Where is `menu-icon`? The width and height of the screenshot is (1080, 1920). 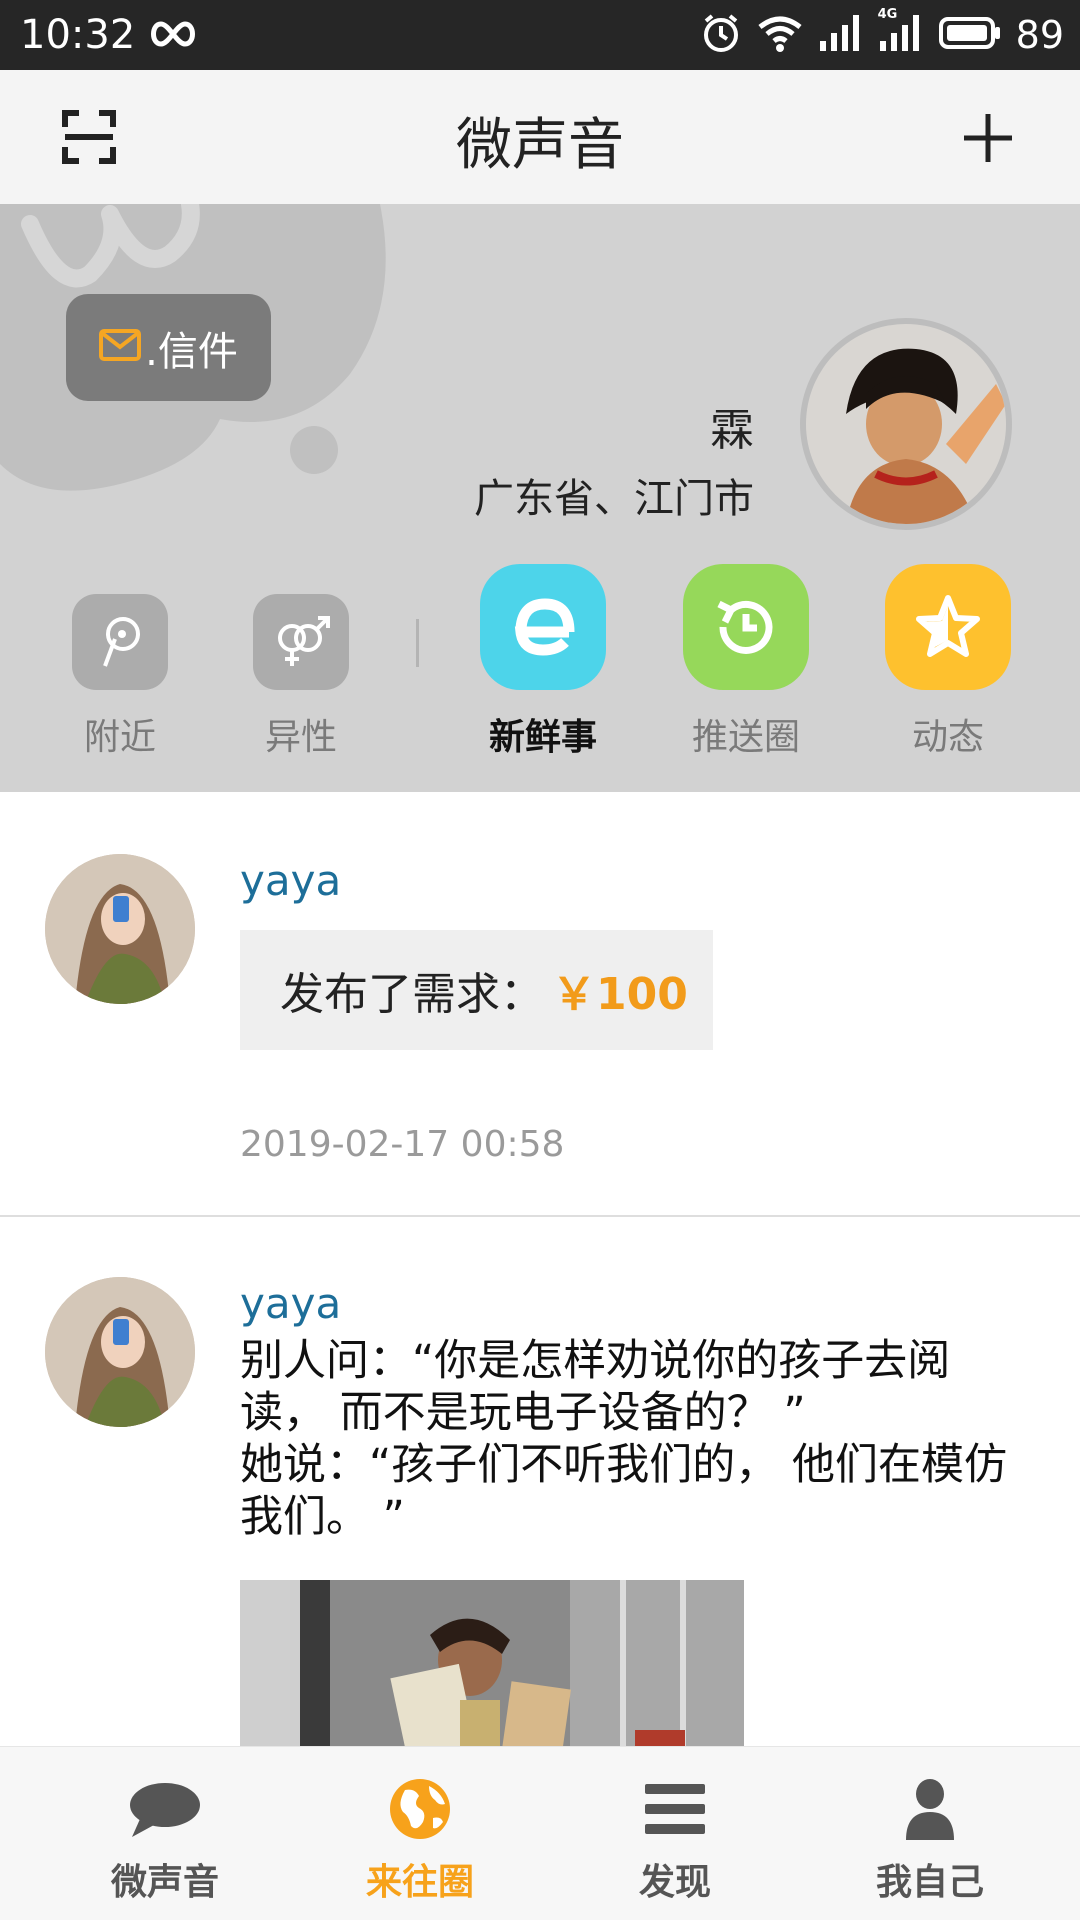 menu-icon is located at coordinates (675, 1809).